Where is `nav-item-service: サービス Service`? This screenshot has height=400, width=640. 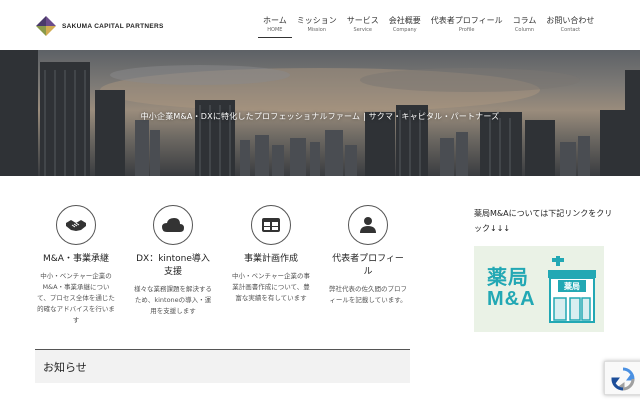
nav-item-service: サービス Service is located at coordinates (363, 26).